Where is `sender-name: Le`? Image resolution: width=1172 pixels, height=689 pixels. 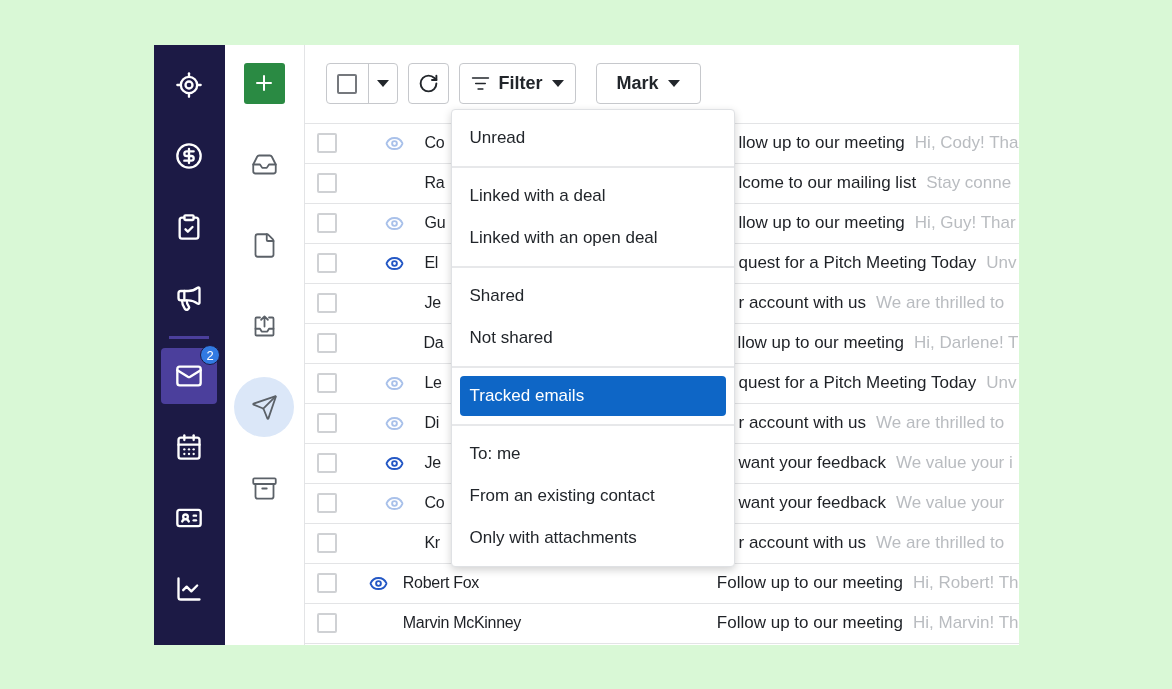 sender-name: Le is located at coordinates (433, 383).